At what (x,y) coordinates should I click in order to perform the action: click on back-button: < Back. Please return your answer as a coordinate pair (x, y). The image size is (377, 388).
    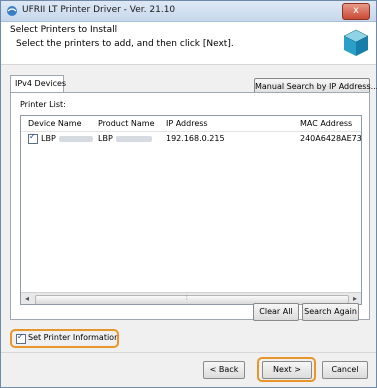
    Looking at the image, I should click on (224, 370).